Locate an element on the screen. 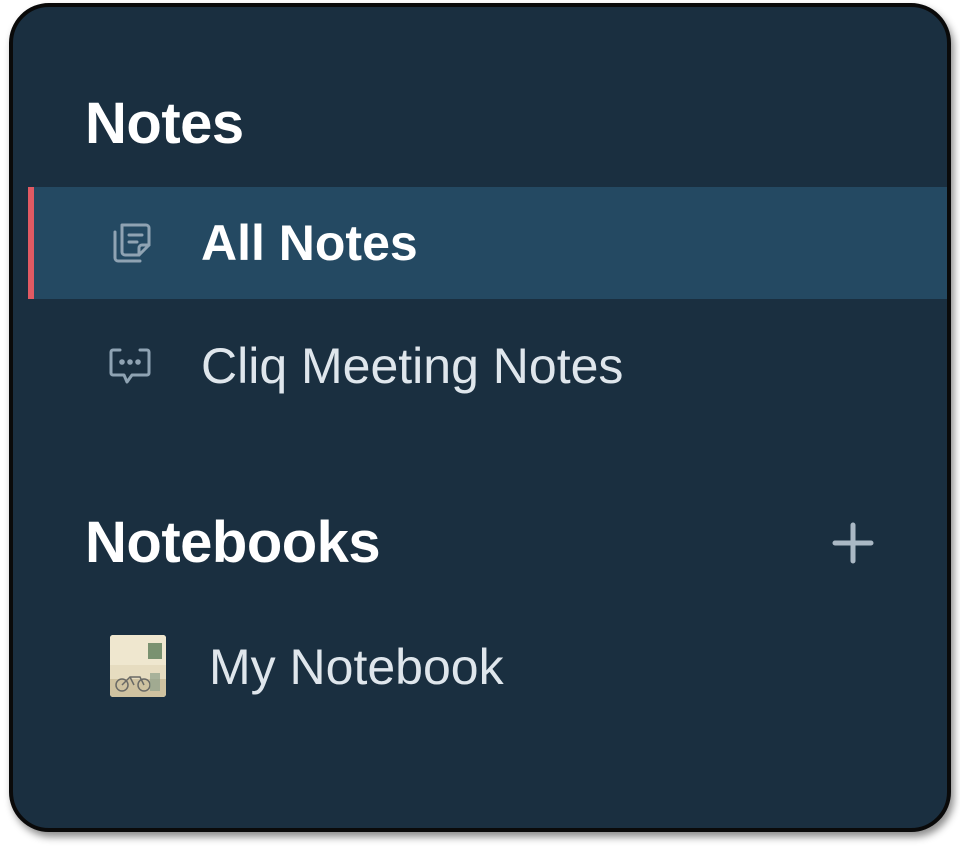 This screenshot has height=848, width=960. notebook-item-my-notebook: My Notebook is located at coordinates (487, 666).